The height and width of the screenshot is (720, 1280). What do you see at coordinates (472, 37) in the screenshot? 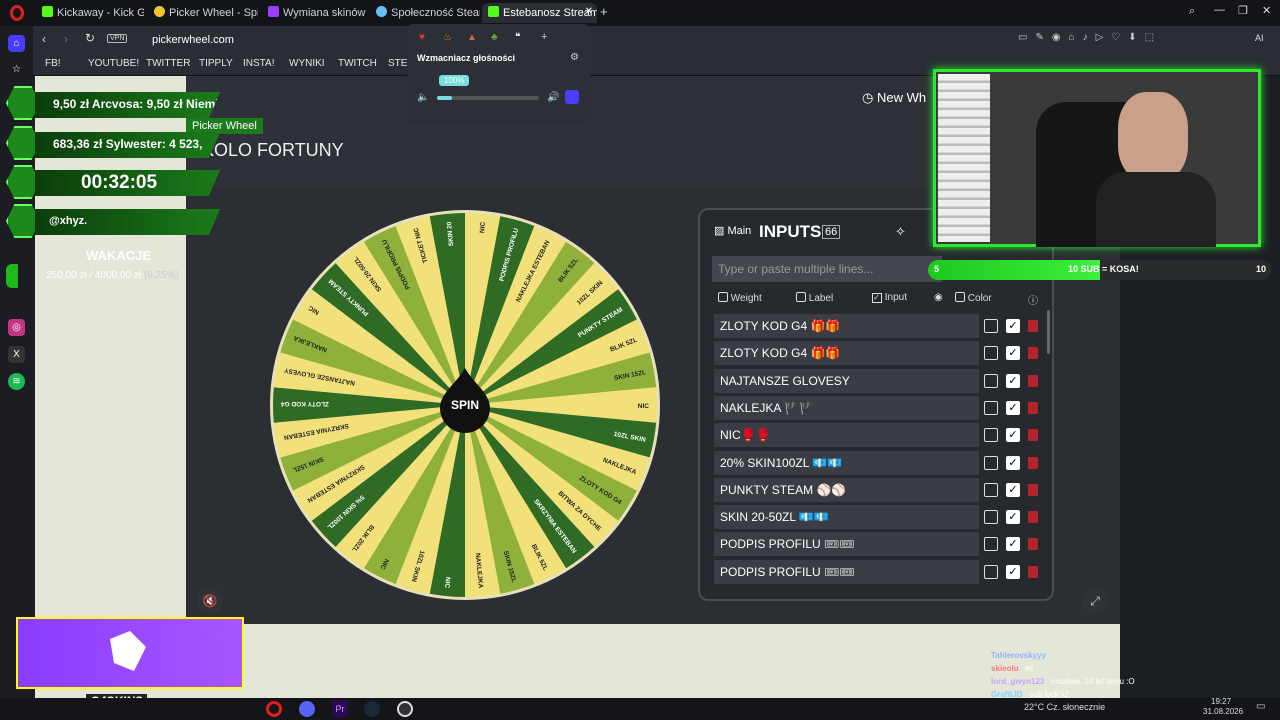
I see `shell-icon: ▲` at bounding box center [472, 37].